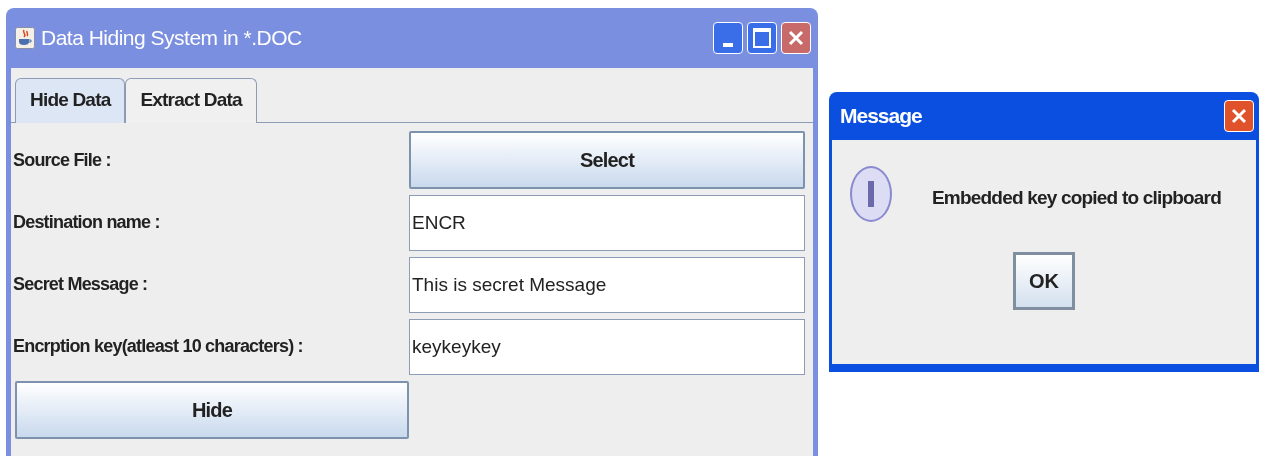 The width and height of the screenshot is (1262, 456). What do you see at coordinates (607, 347) in the screenshot?
I see `input-field: keykeykey` at bounding box center [607, 347].